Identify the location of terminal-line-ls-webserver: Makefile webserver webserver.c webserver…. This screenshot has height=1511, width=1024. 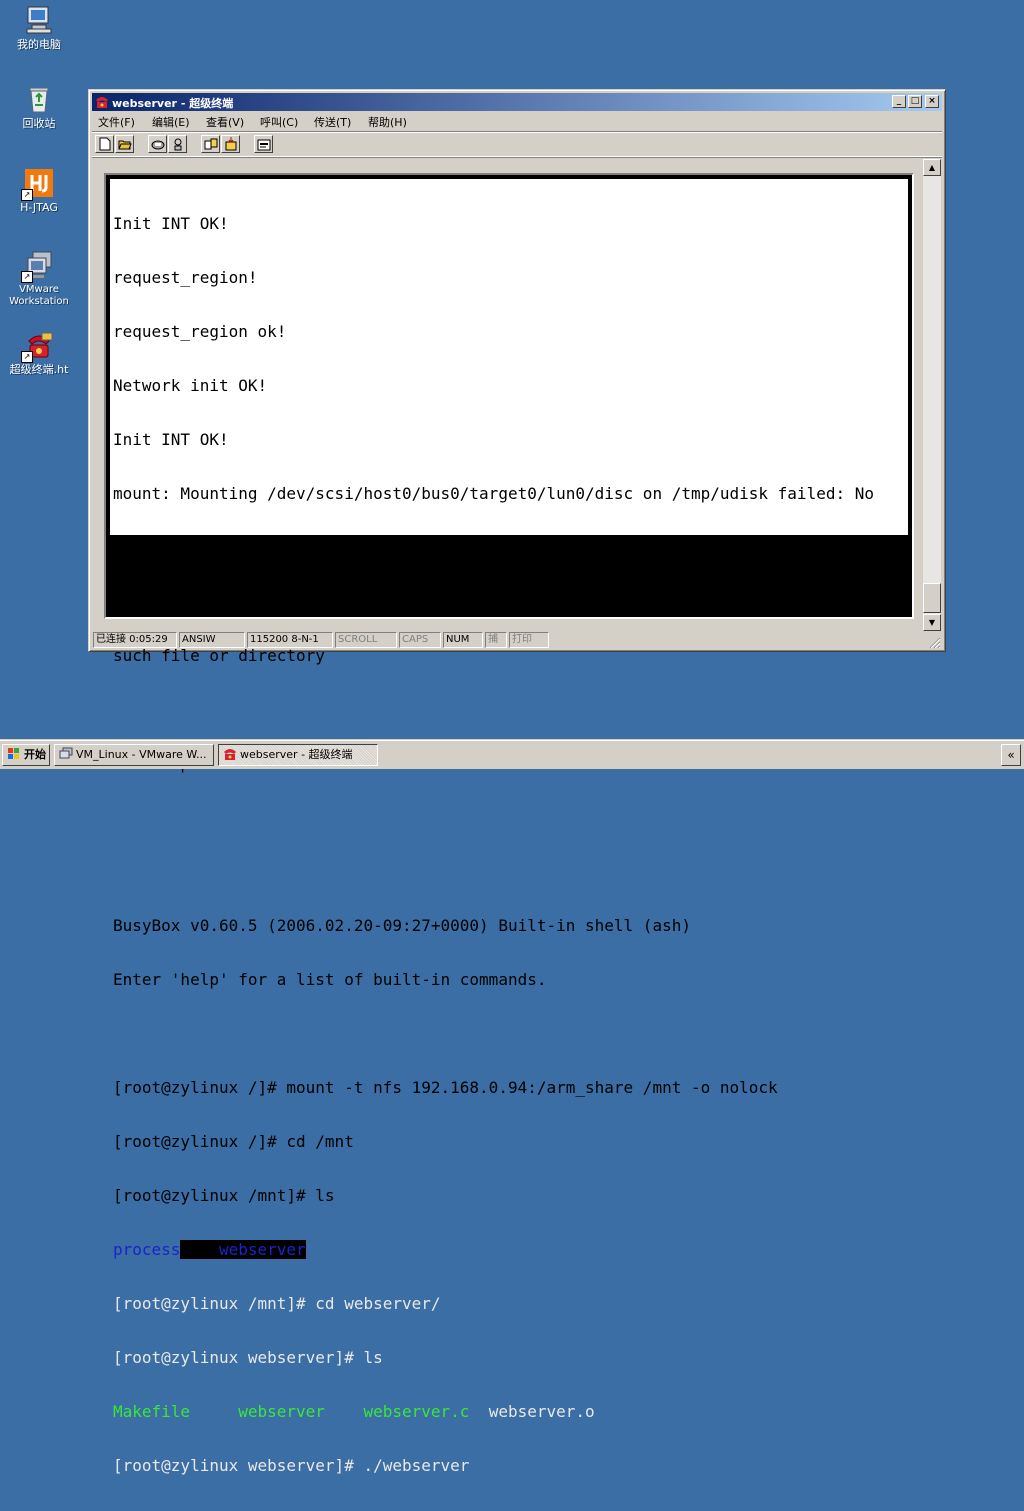
(513, 1412).